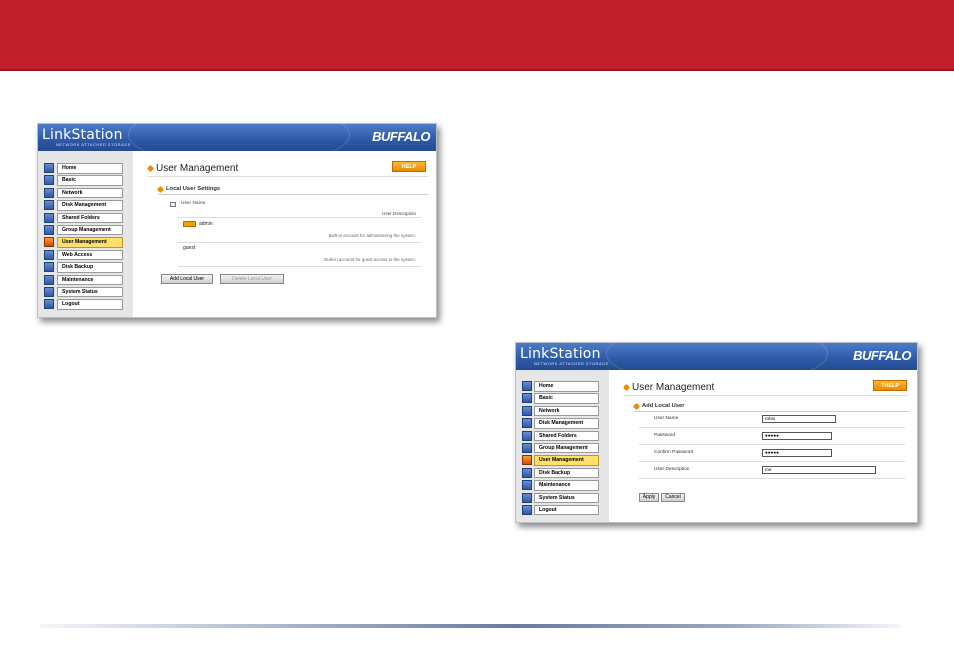 The image size is (954, 660). I want to click on help-button: HELP, so click(409, 166).